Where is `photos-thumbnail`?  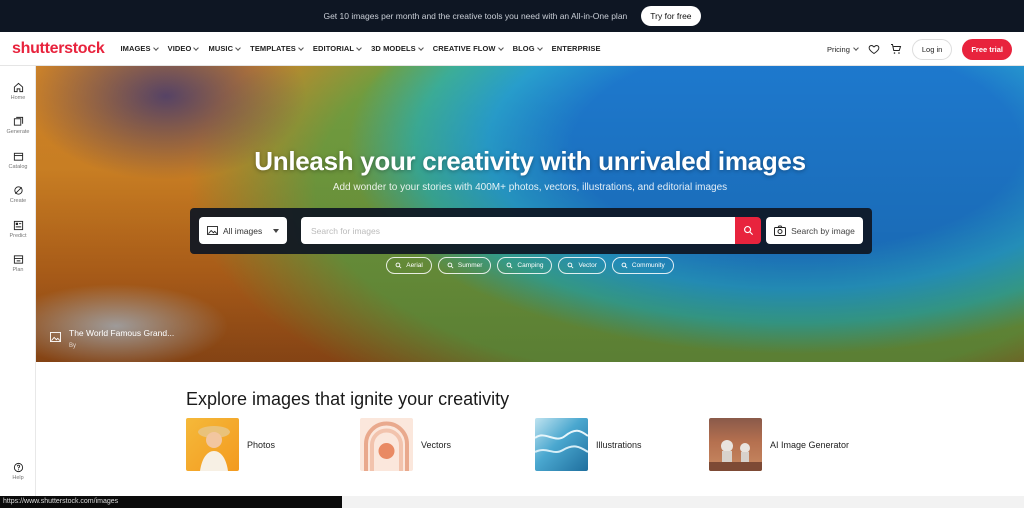 photos-thumbnail is located at coordinates (212, 444).